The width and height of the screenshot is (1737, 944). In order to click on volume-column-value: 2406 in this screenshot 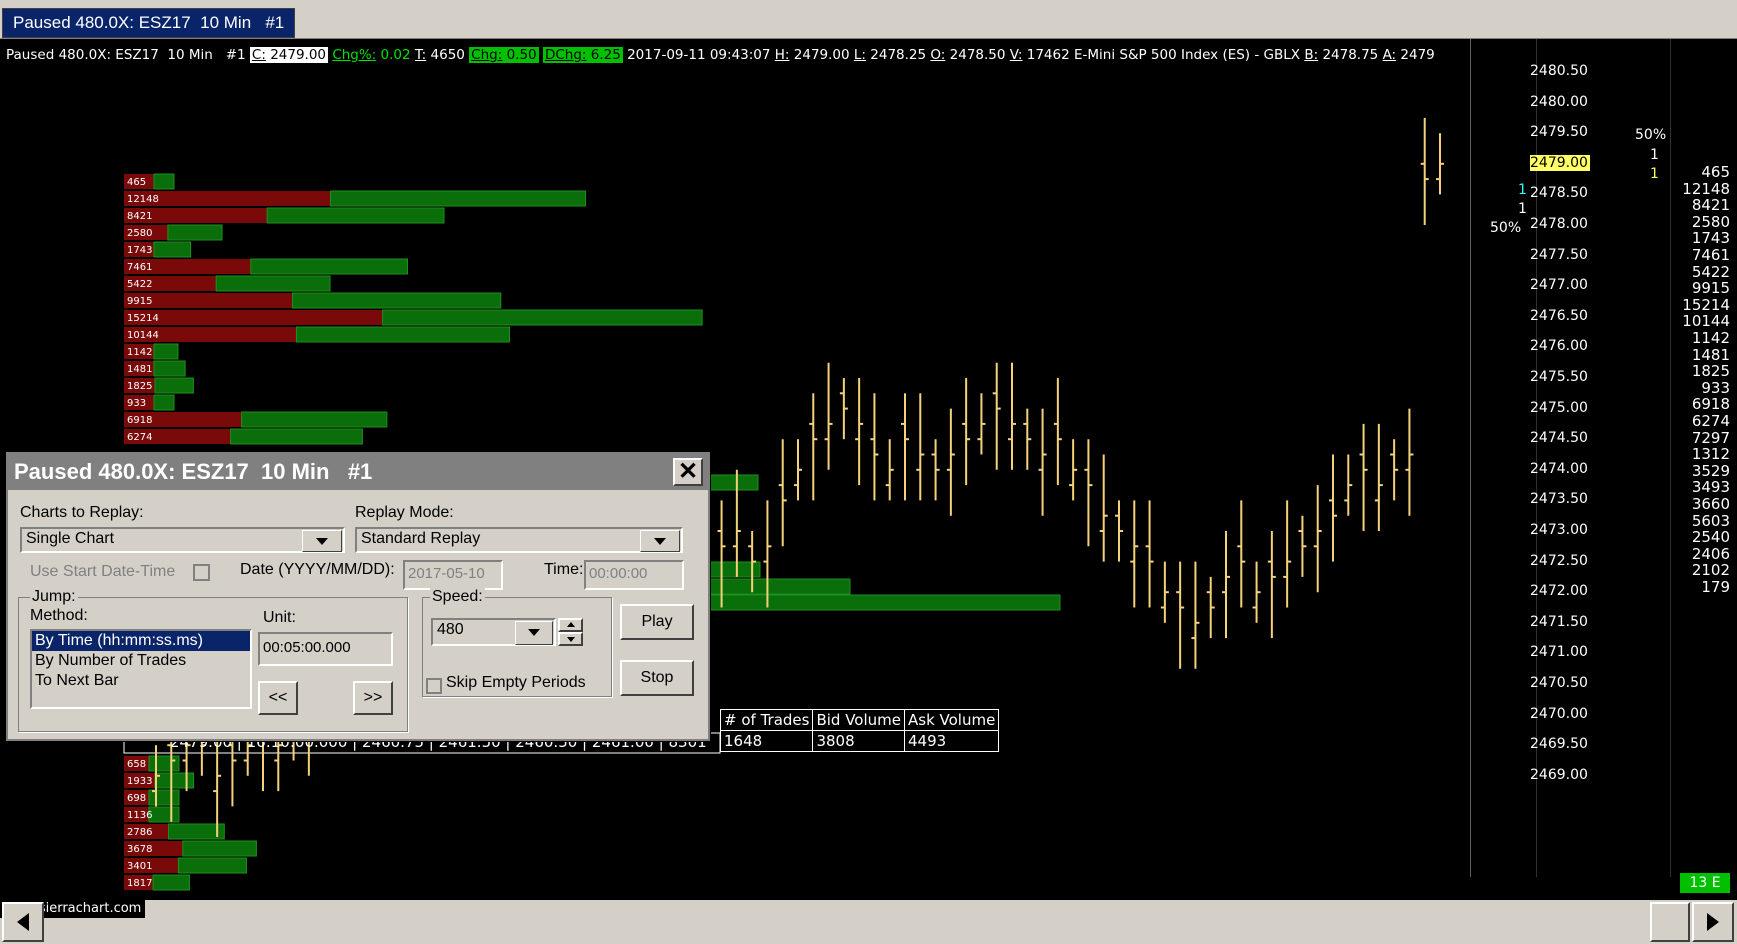, I will do `click(1710, 553)`.